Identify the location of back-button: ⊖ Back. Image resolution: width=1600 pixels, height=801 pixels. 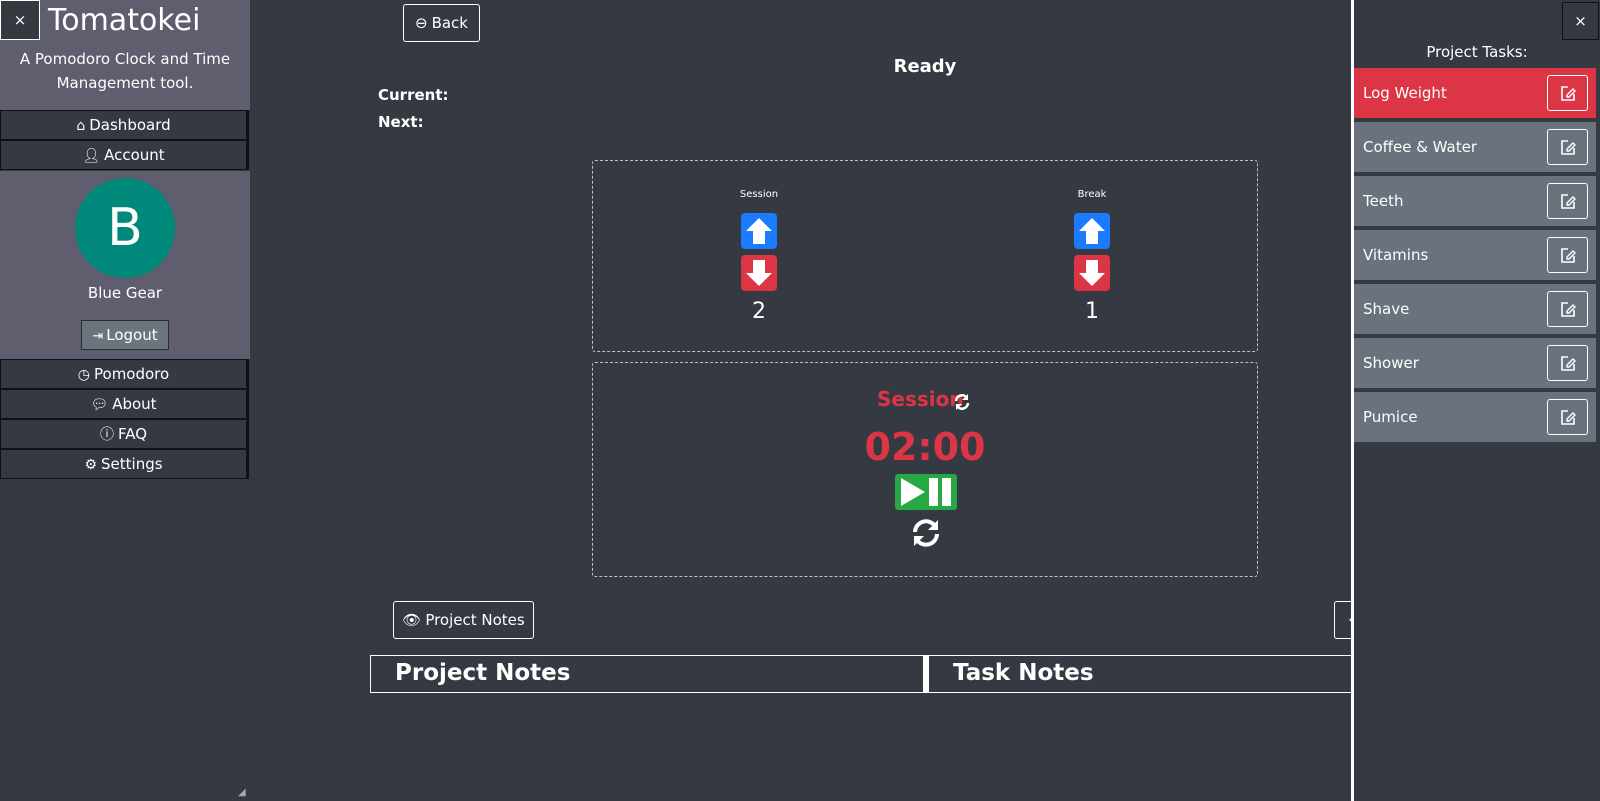
(441, 23).